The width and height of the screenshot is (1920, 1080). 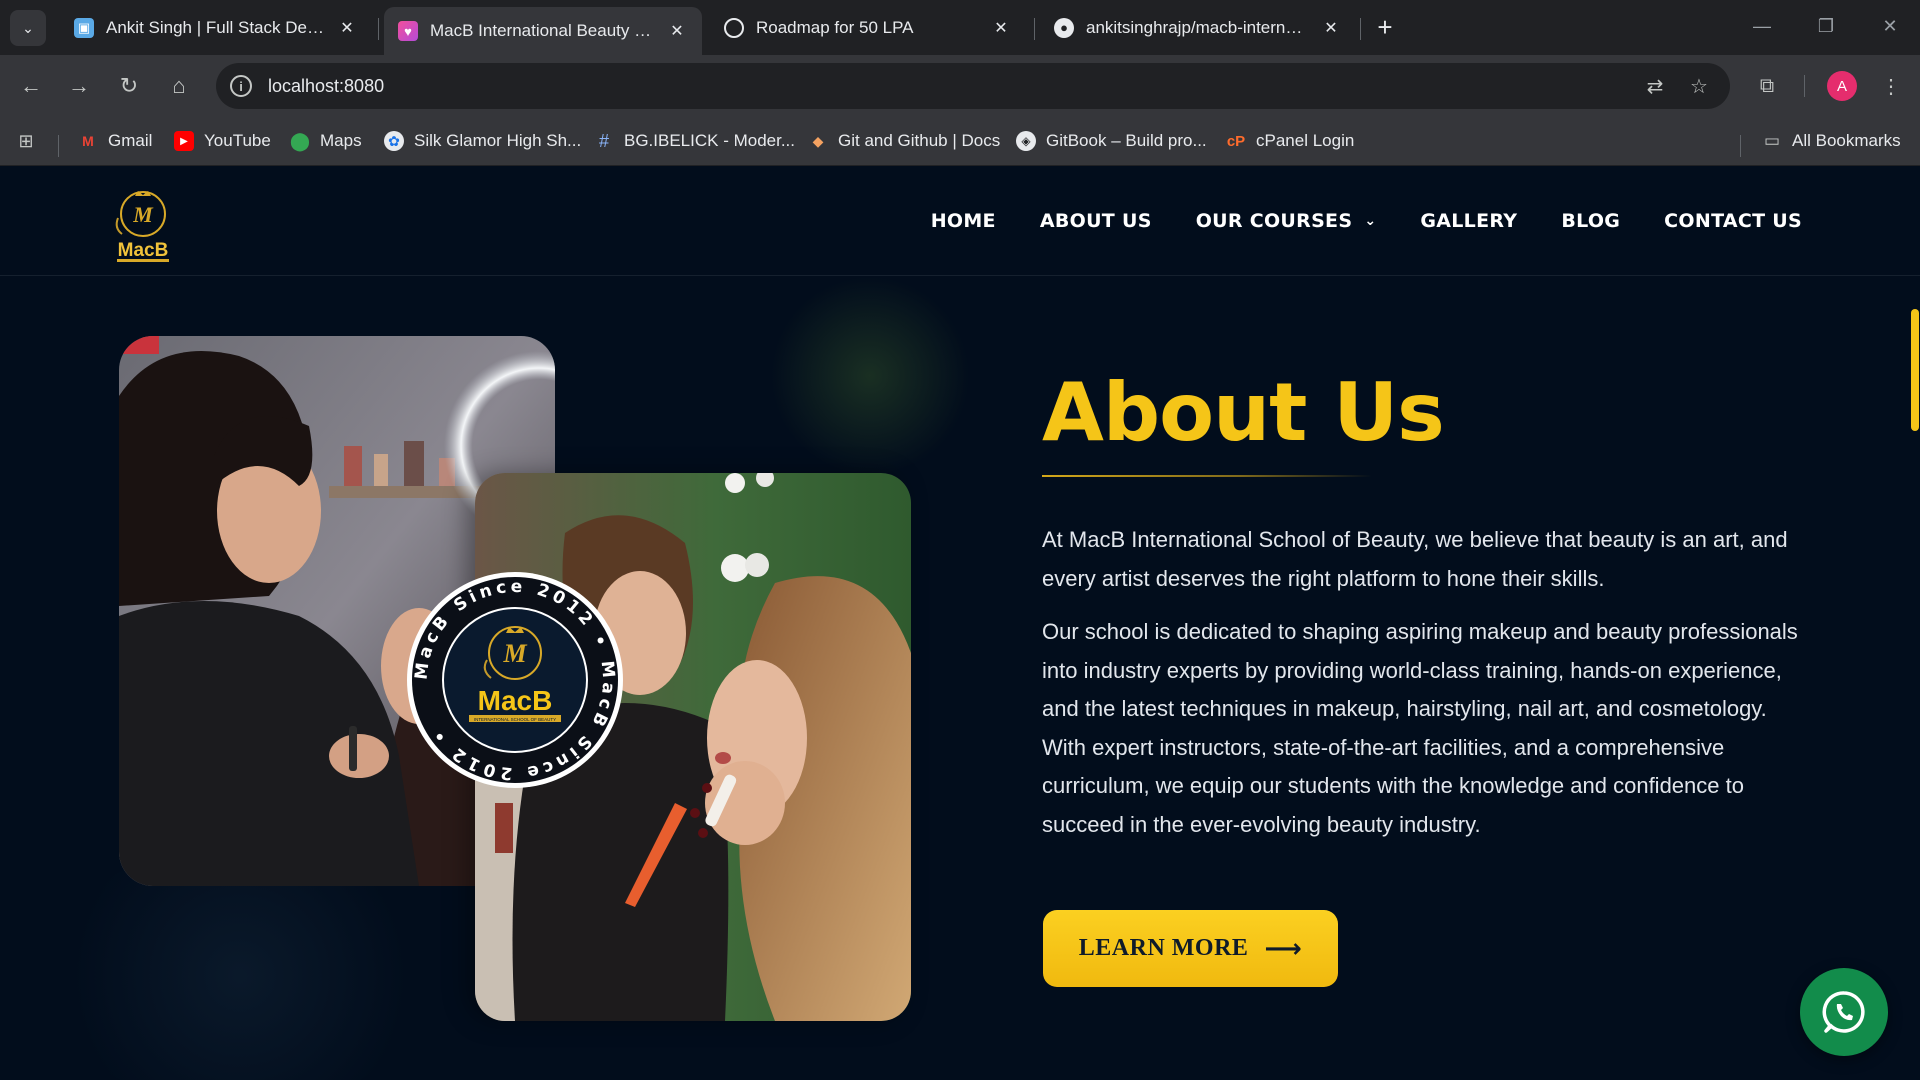 What do you see at coordinates (300, 140) in the screenshot?
I see `maps-icon: ⬤` at bounding box center [300, 140].